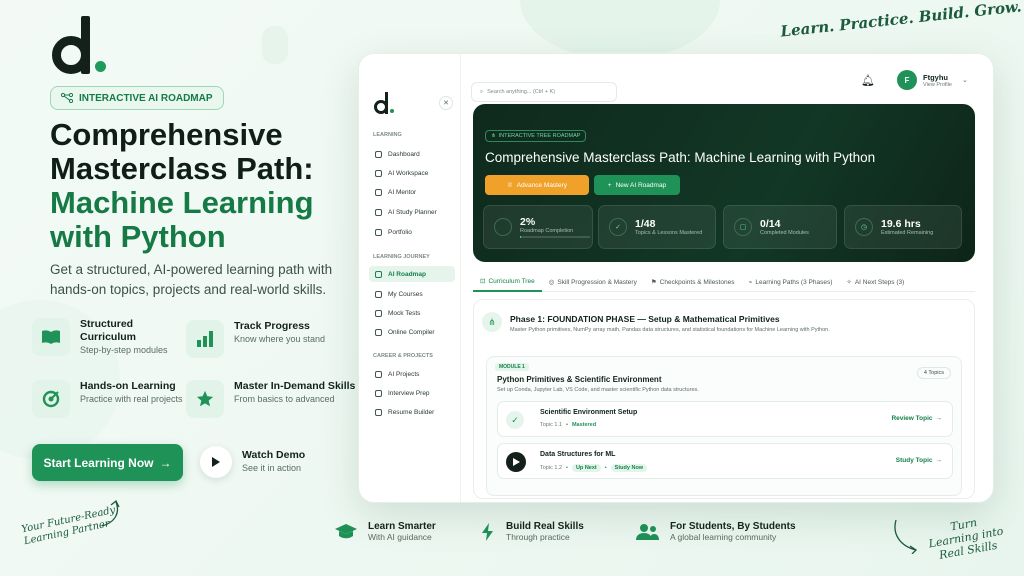 Image resolution: width=1024 pixels, height=576 pixels. Describe the element at coordinates (937, 85) in the screenshot. I see `view-profile-link: View Profile` at that location.